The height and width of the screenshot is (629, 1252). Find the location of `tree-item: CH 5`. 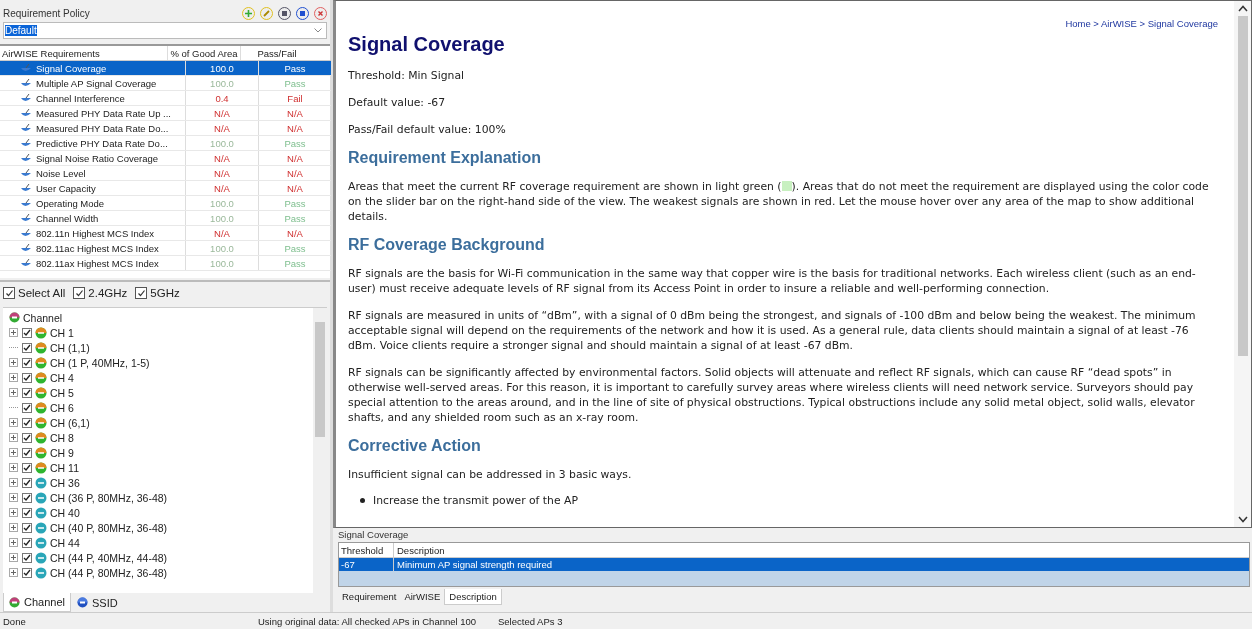

tree-item: CH 5 is located at coordinates (62, 392).